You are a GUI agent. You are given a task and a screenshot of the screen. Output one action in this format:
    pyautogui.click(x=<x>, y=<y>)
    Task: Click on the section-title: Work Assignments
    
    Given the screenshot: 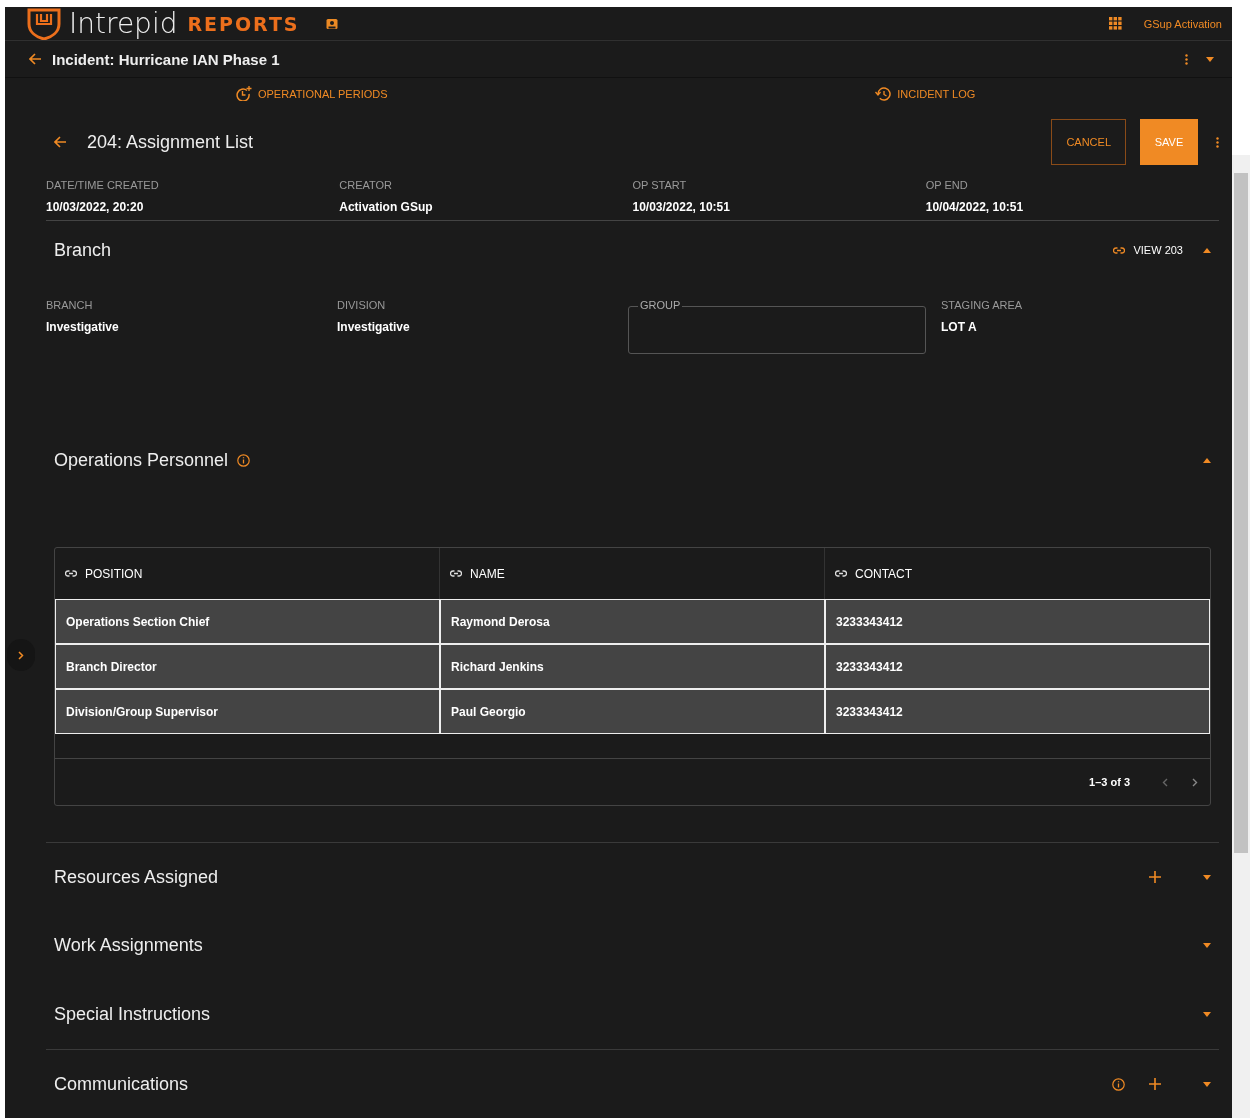 What is the action you would take?
    pyautogui.click(x=128, y=945)
    